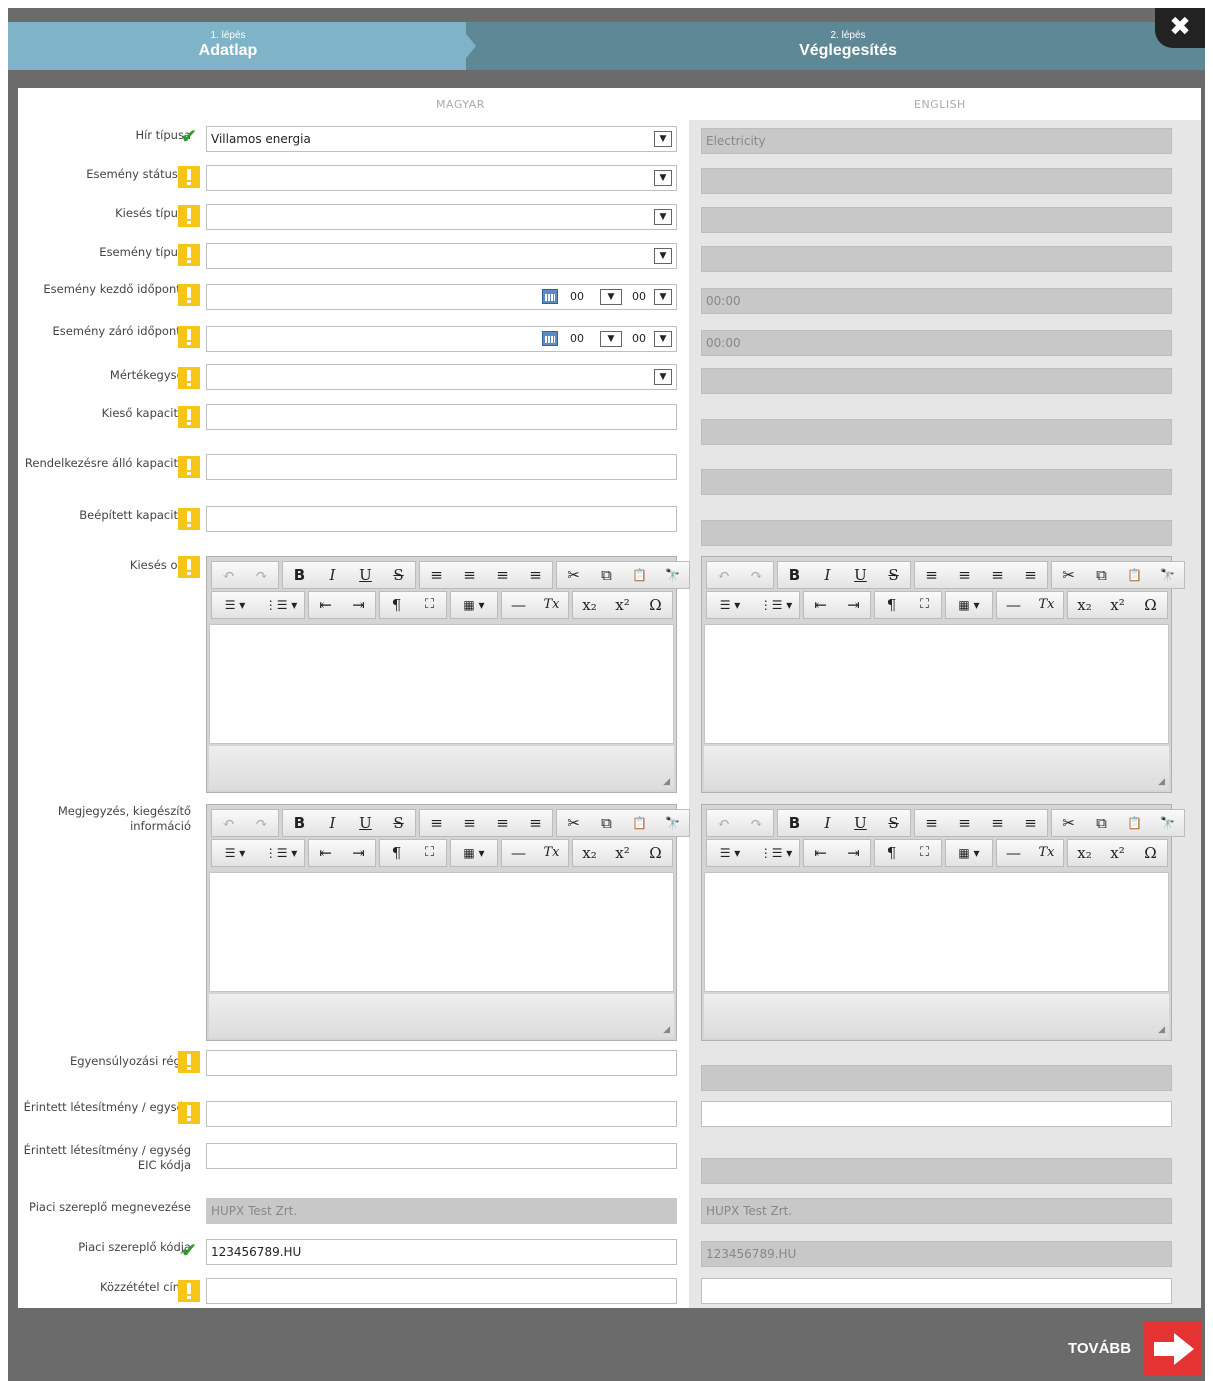  What do you see at coordinates (936, 1291) in the screenshot?
I see `en-kozzetetel-input` at bounding box center [936, 1291].